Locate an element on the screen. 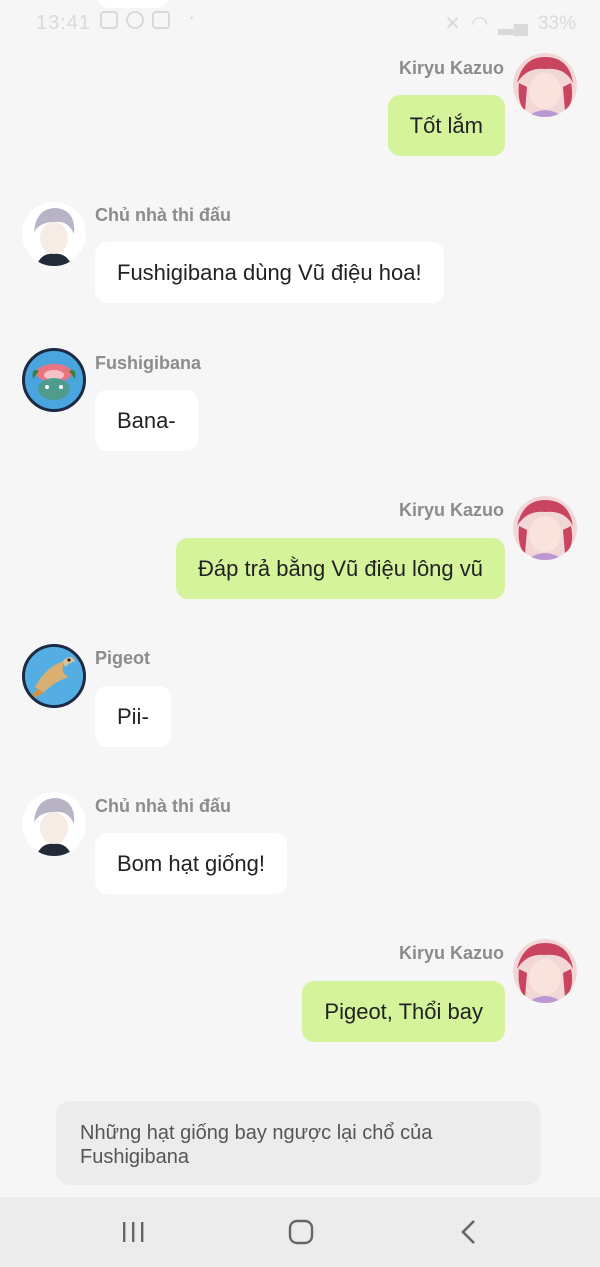  home-icon is located at coordinates (301, 1232).